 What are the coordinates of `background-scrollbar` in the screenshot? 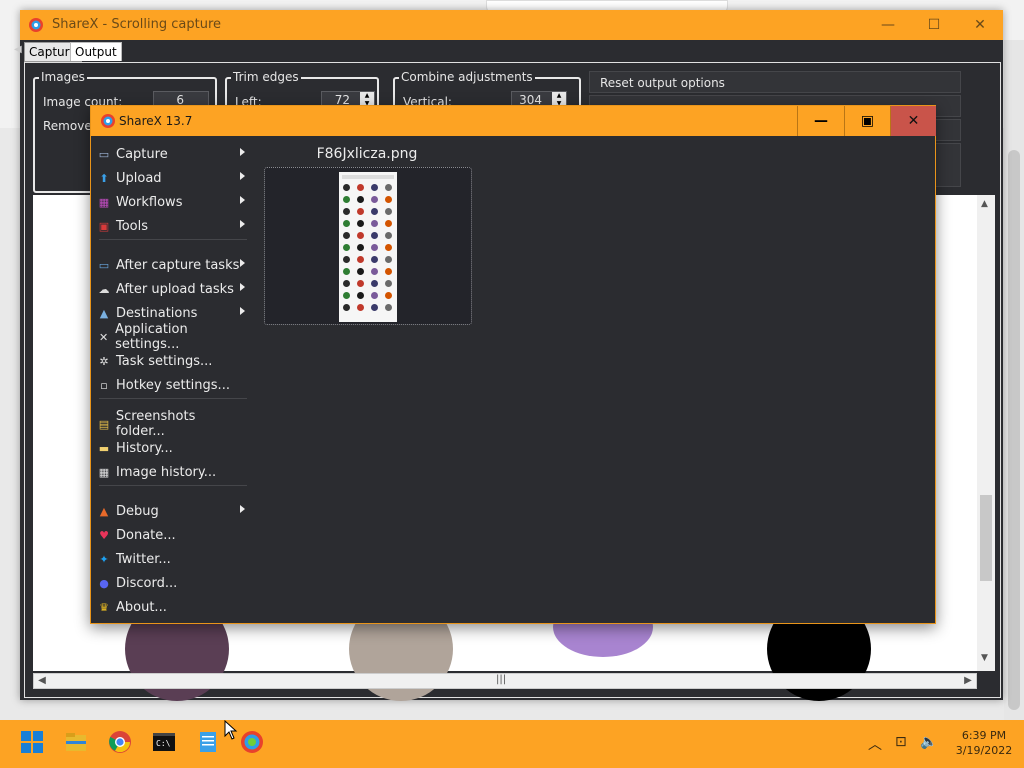 It's located at (1014, 380).